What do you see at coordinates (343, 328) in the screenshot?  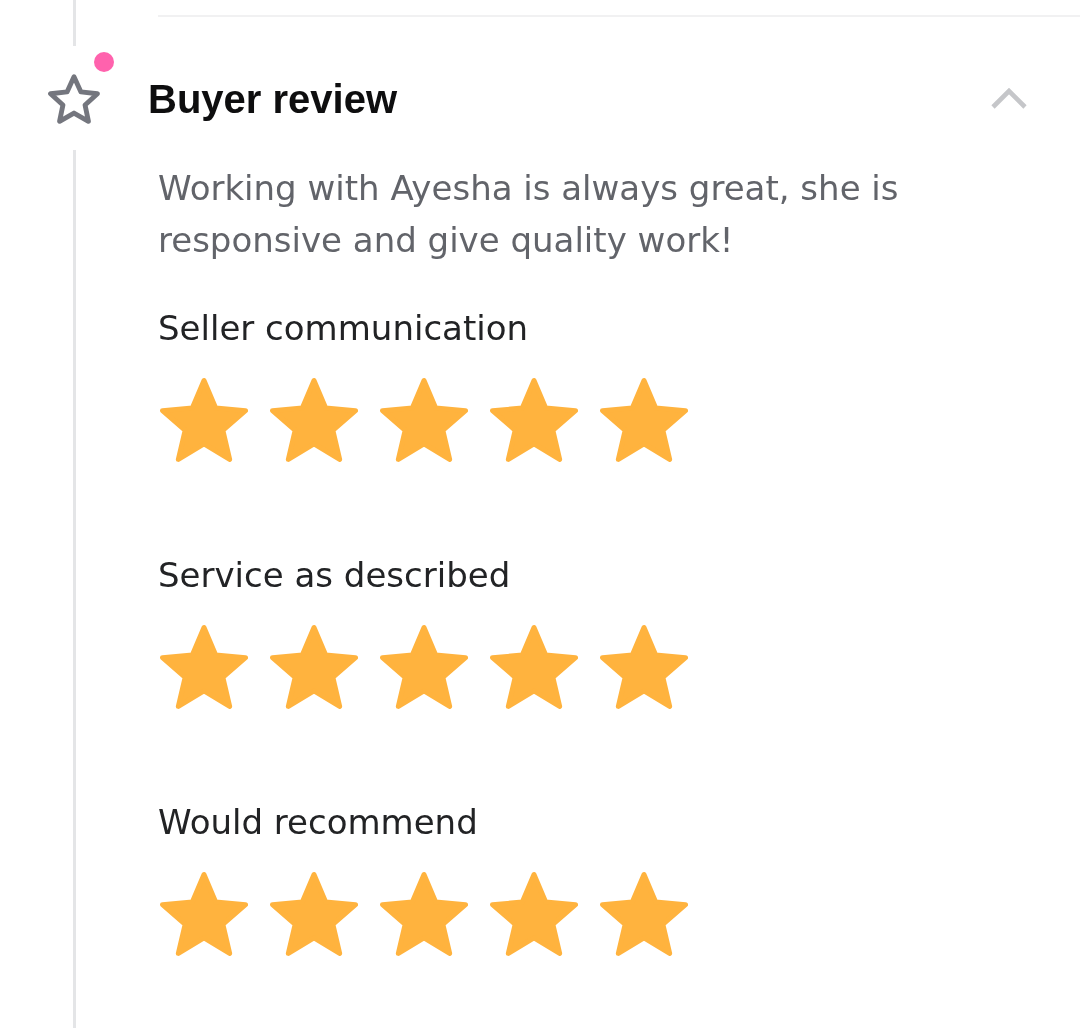 I see `rating-label: Seller communication` at bounding box center [343, 328].